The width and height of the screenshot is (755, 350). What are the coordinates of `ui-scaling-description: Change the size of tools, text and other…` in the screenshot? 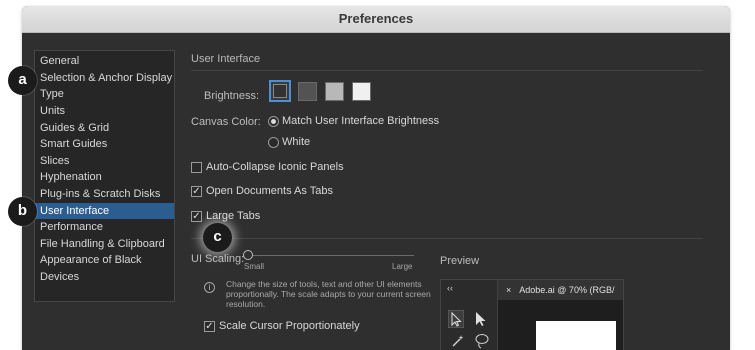 It's located at (328, 294).